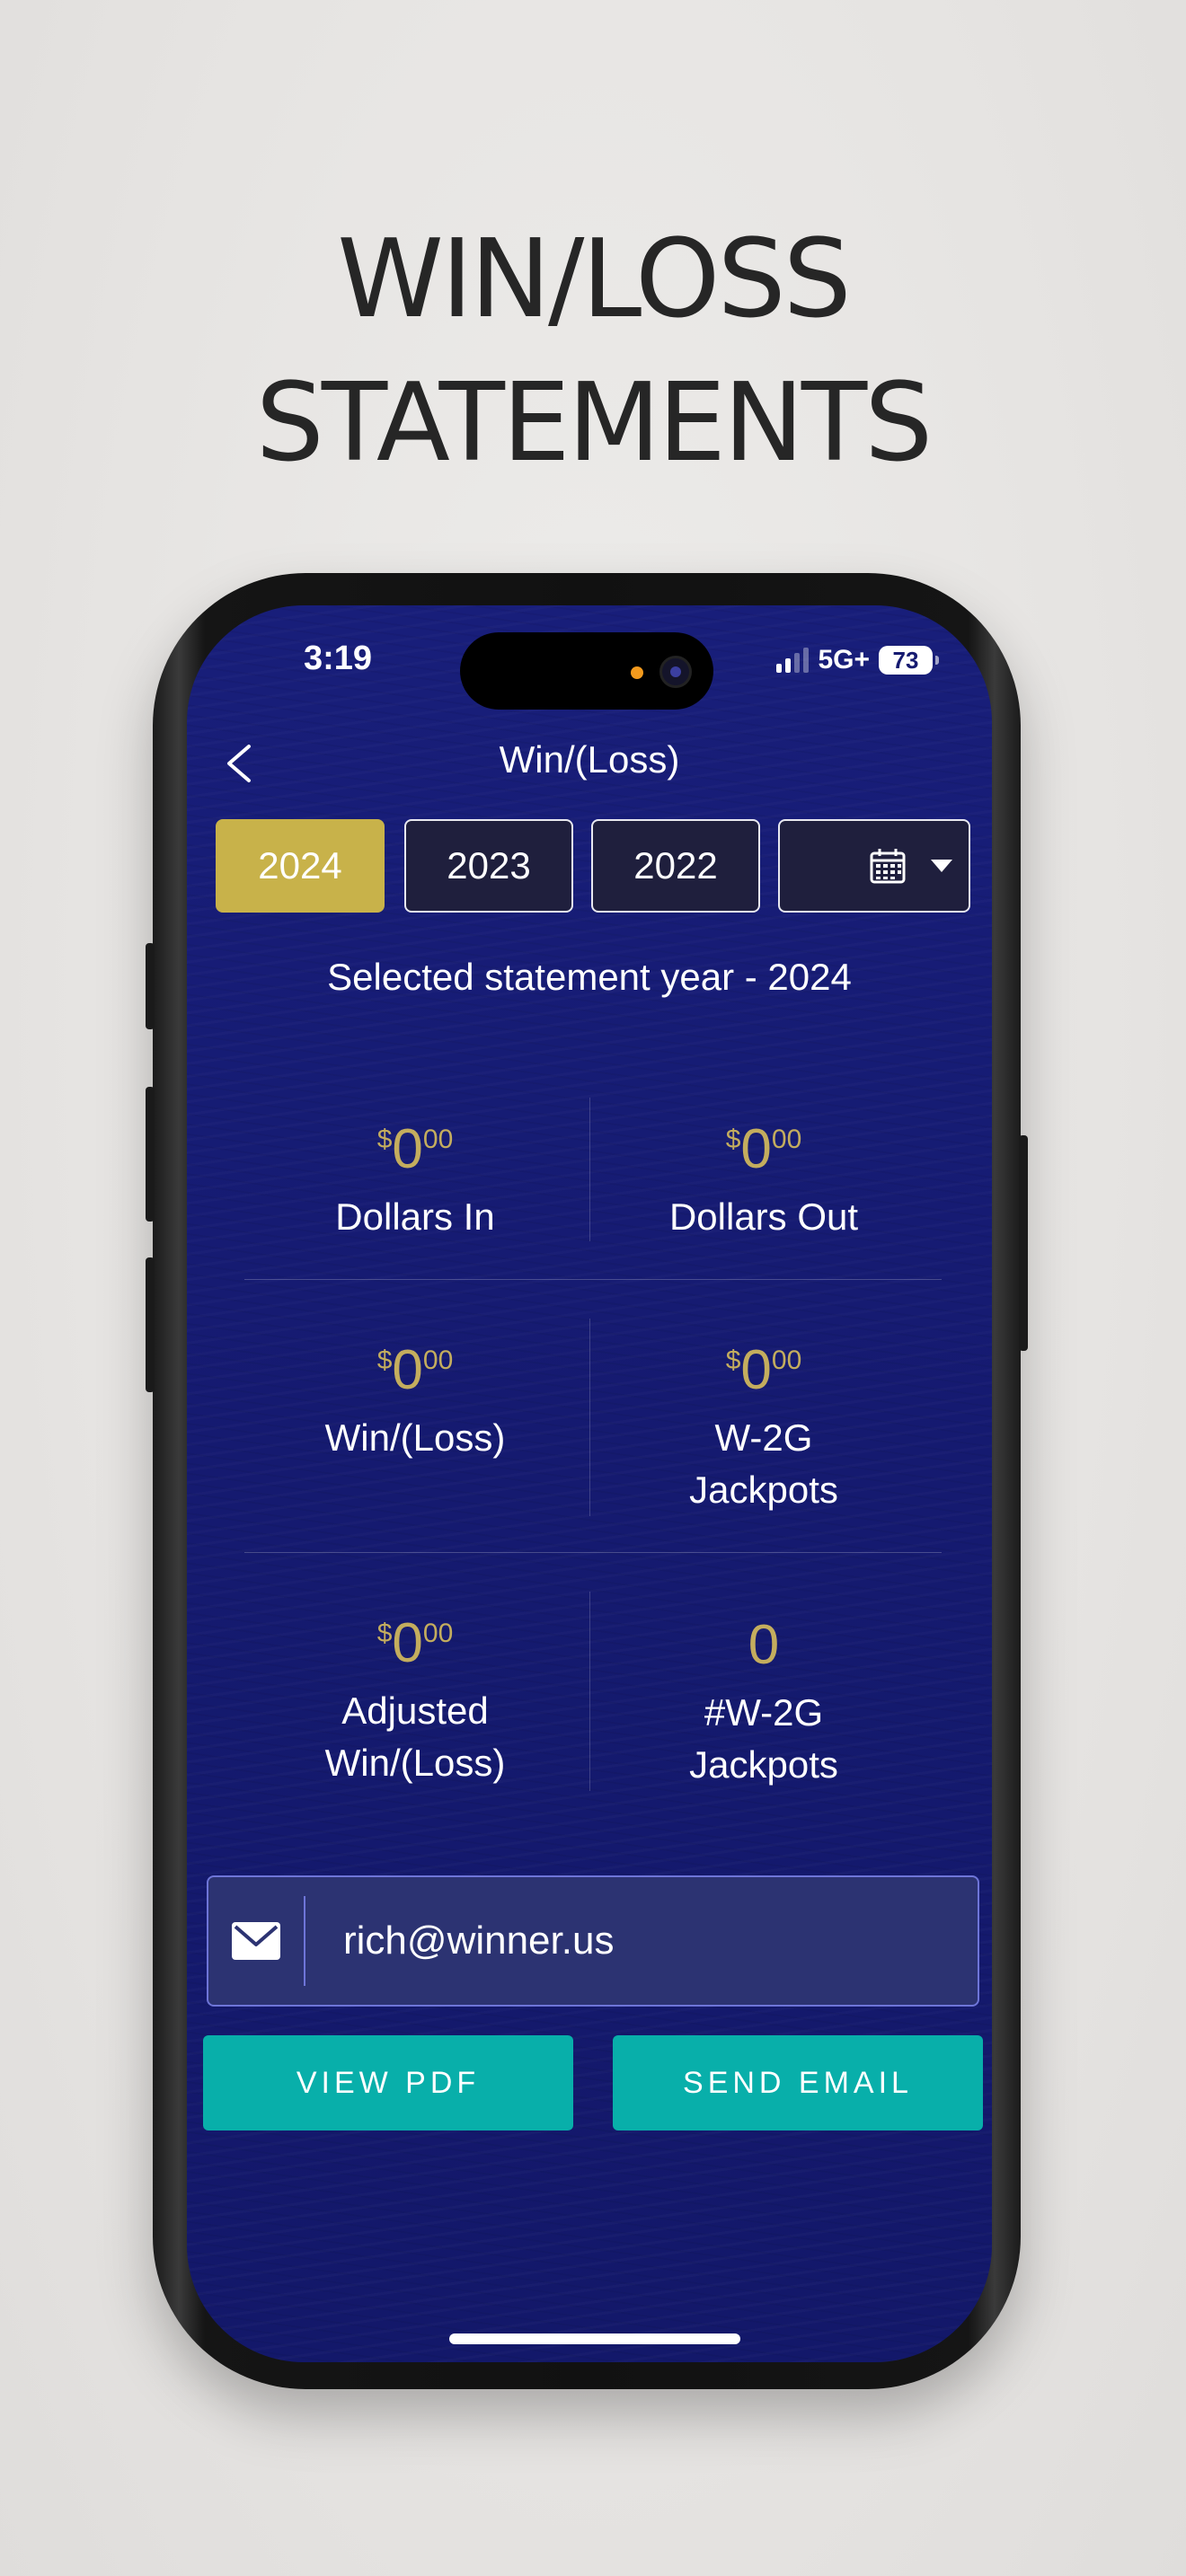 Image resolution: width=1186 pixels, height=2576 pixels. Describe the element at coordinates (150, 1154) in the screenshot. I see `phone-volume-up-button` at that location.